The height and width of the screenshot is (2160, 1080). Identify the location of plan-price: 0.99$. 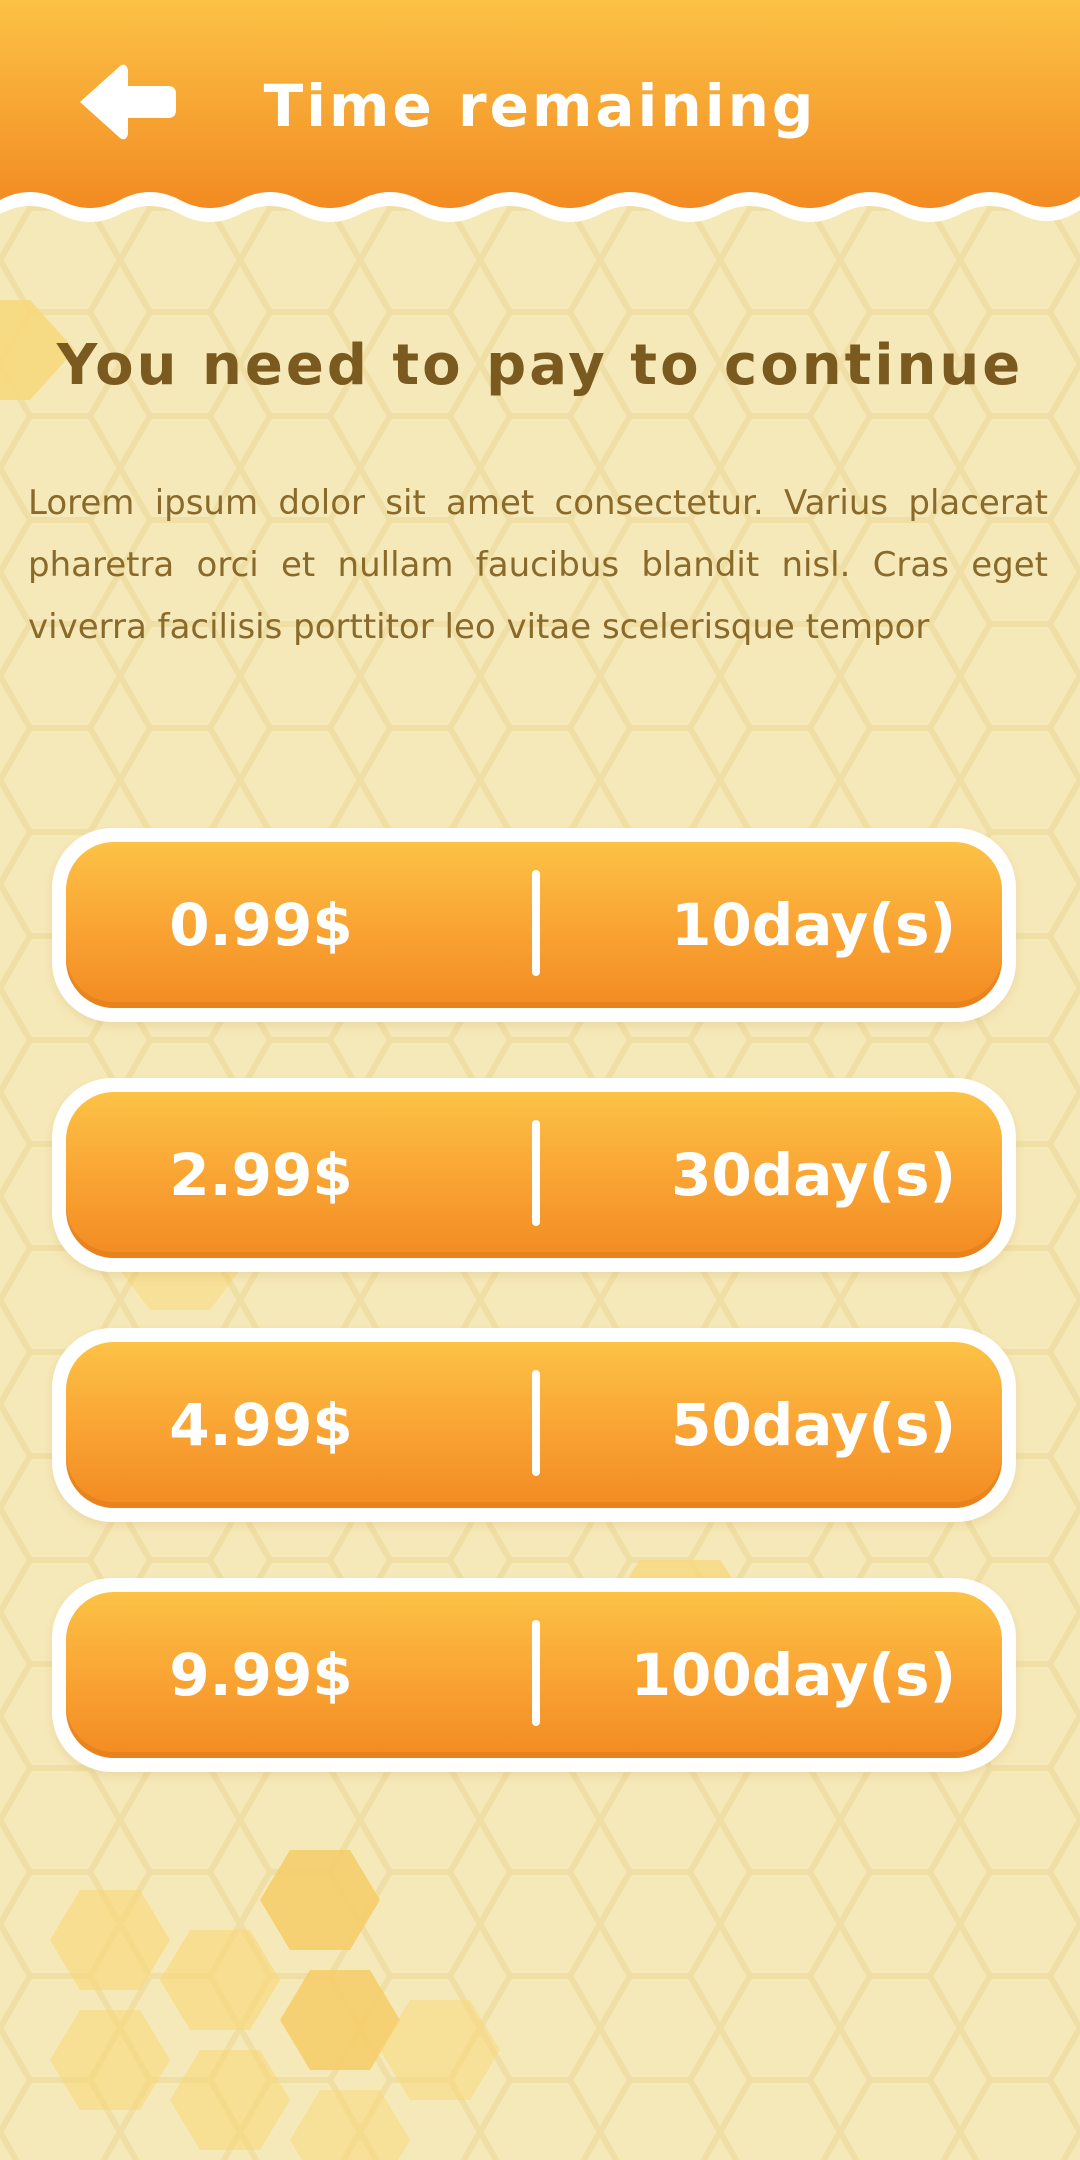
(261, 925).